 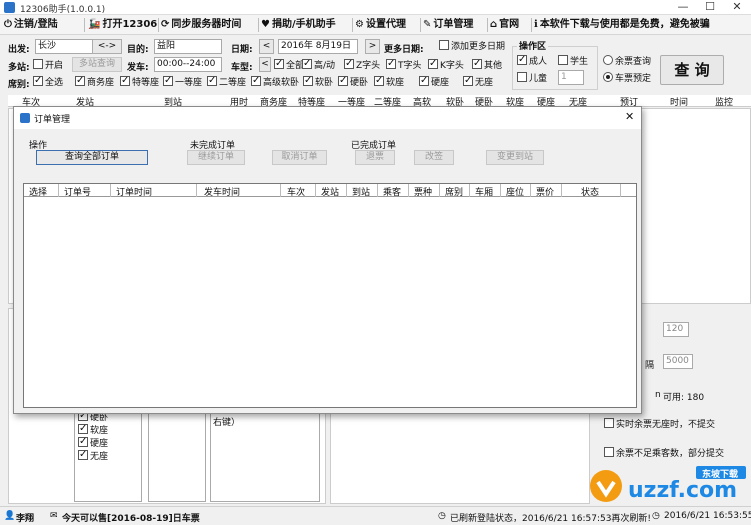 What do you see at coordinates (188, 64) in the screenshot?
I see `depart-time-select: 00:00--24:00` at bounding box center [188, 64].